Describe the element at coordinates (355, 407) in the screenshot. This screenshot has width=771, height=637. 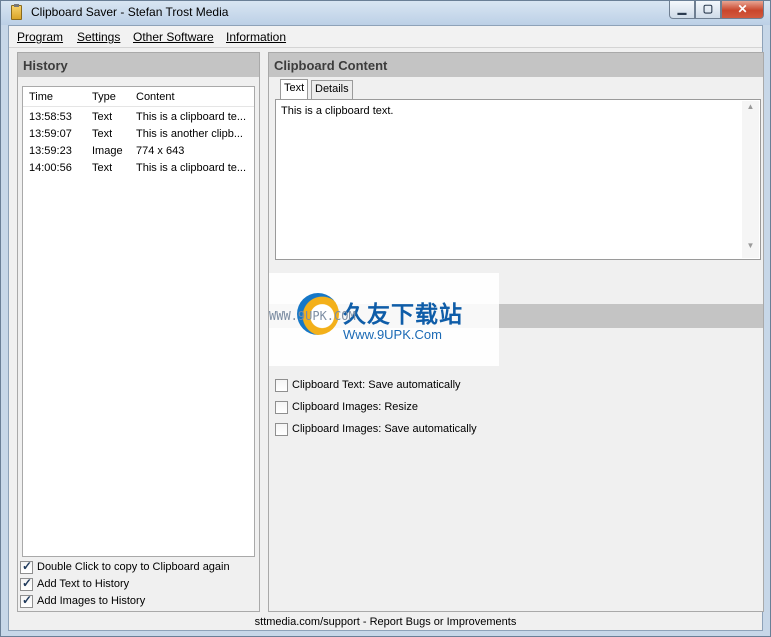
I see `checkbox-label: Clipboard Images: Resize` at that location.